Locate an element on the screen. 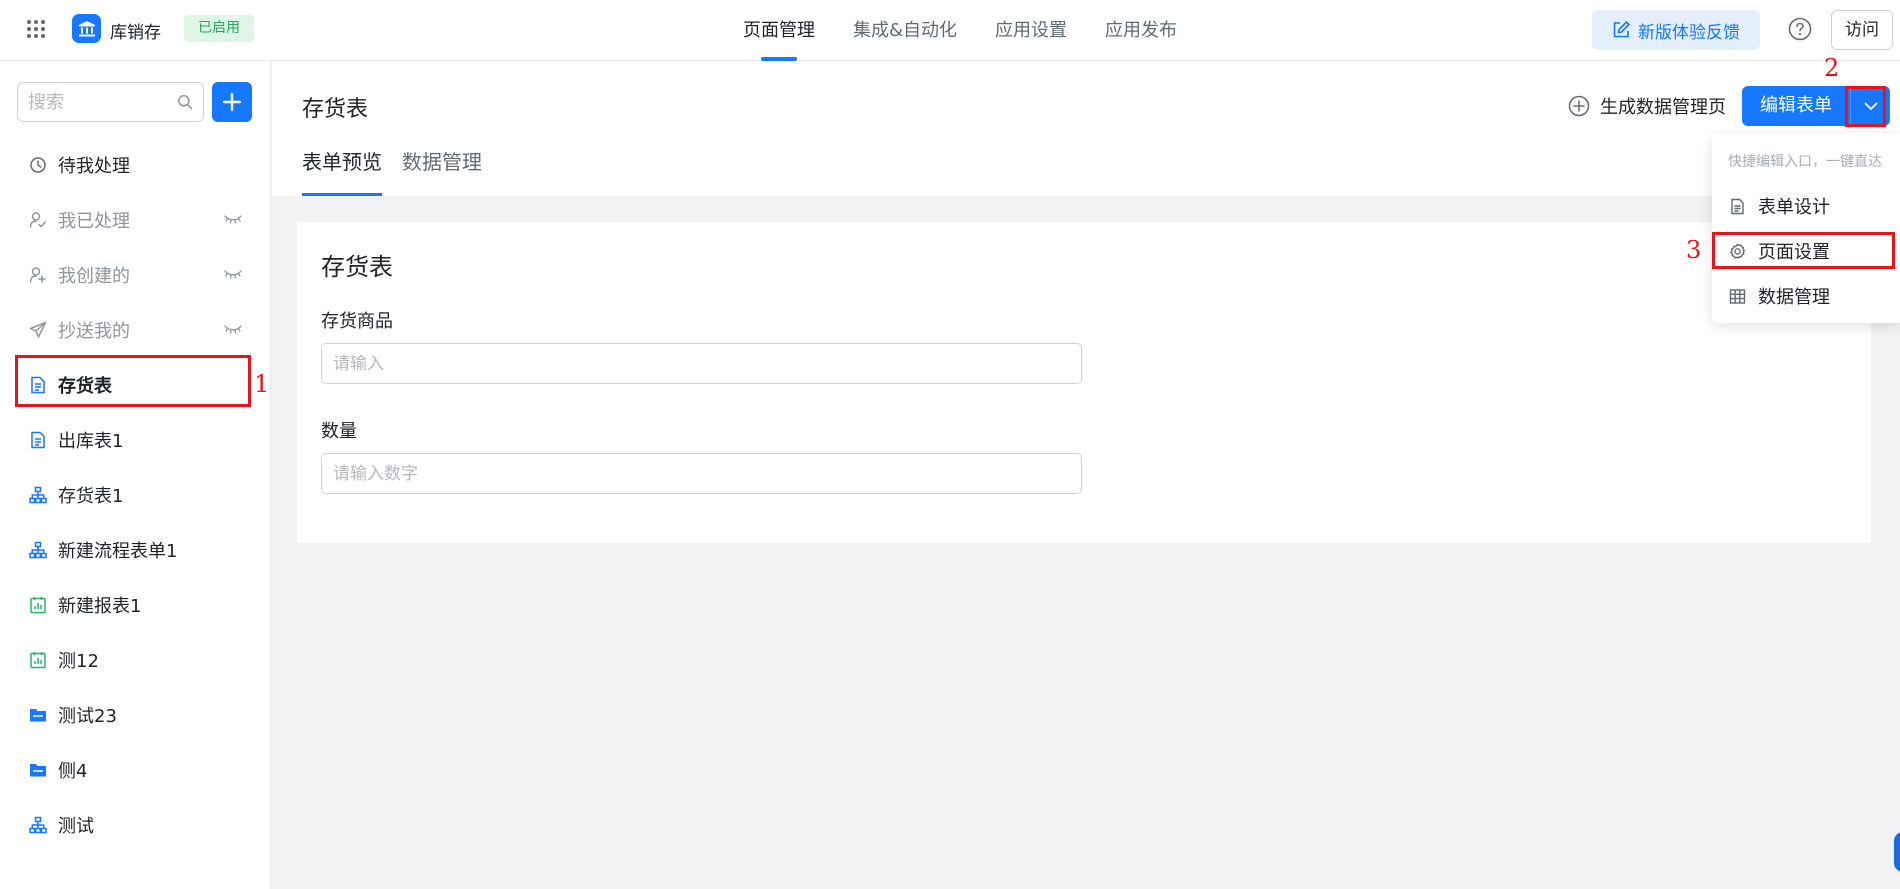 The image size is (1900, 889). tab-integration: 集成&自动化 is located at coordinates (905, 30).